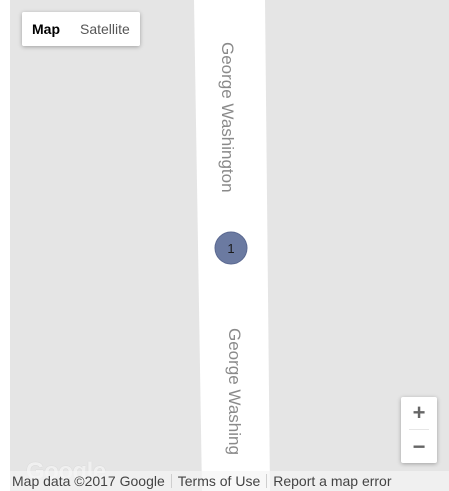 The height and width of the screenshot is (491, 449). I want to click on zoom-out-button: −, so click(419, 447).